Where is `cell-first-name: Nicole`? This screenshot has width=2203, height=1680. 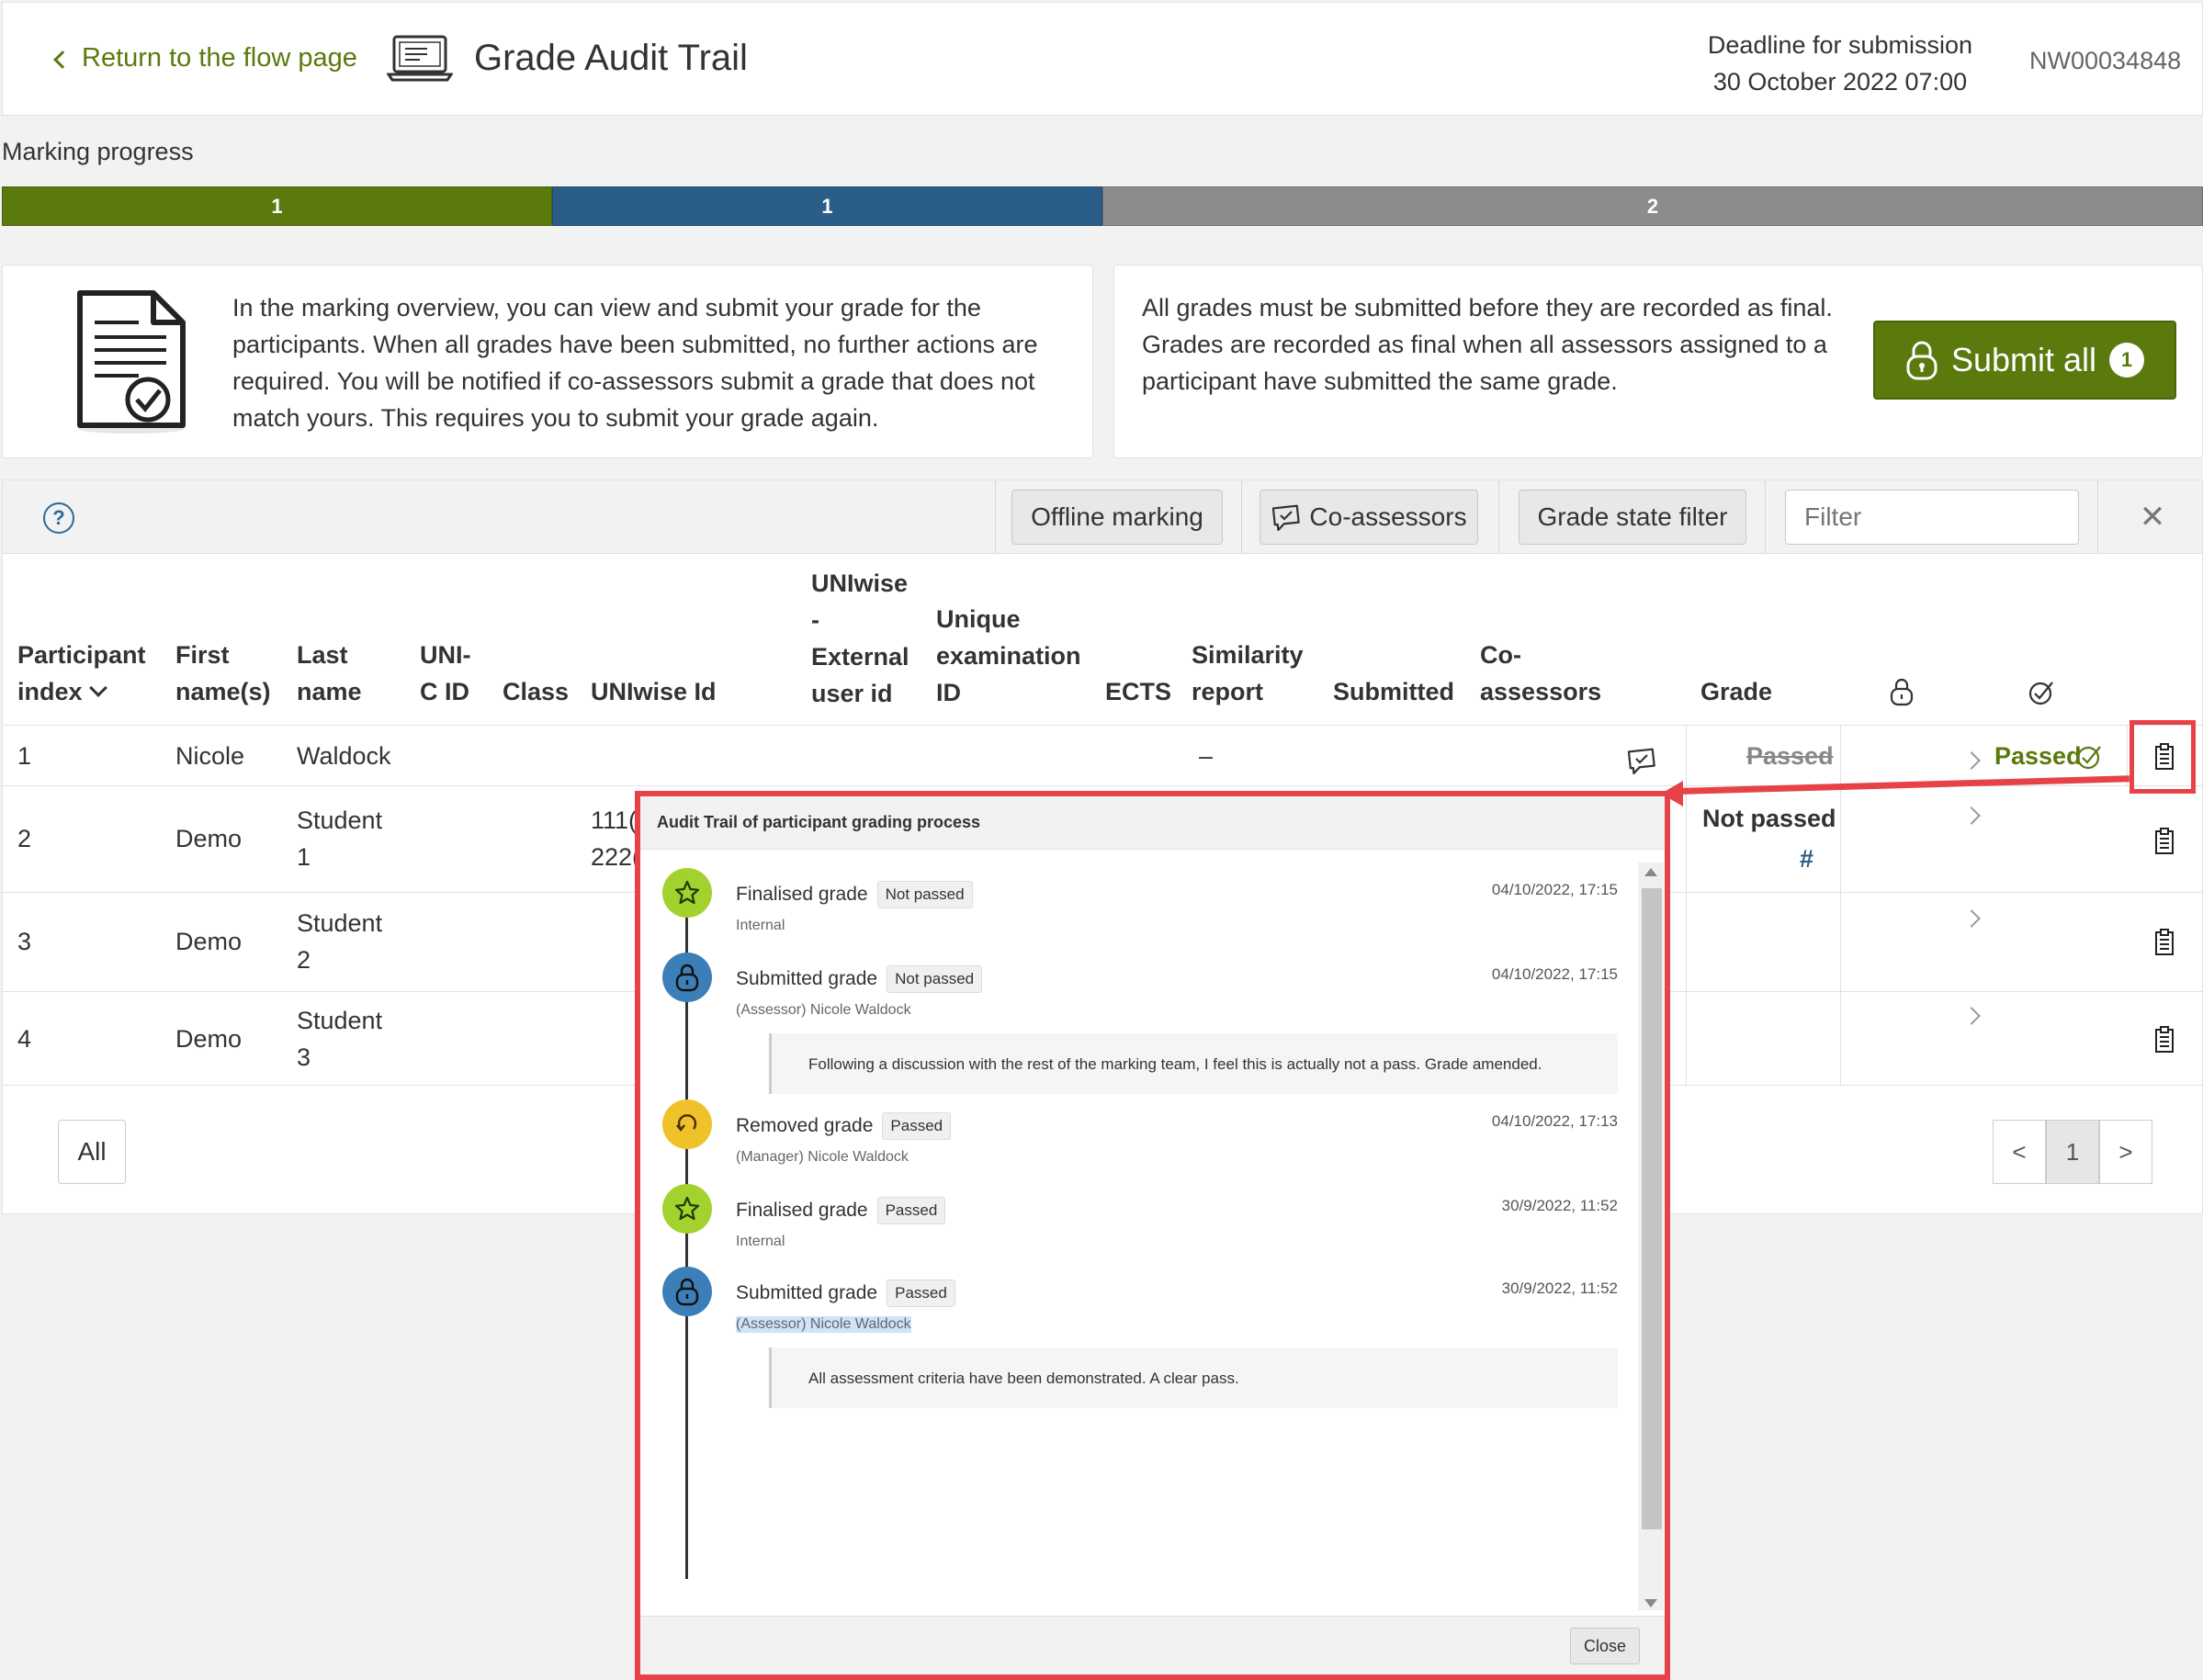
cell-first-name: Nicole is located at coordinates (210, 756).